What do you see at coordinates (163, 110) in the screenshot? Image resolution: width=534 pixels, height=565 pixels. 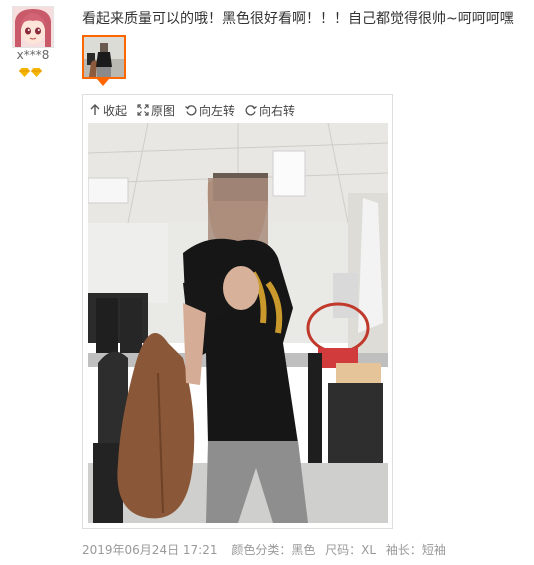 I see `original-image-label: 原图` at bounding box center [163, 110].